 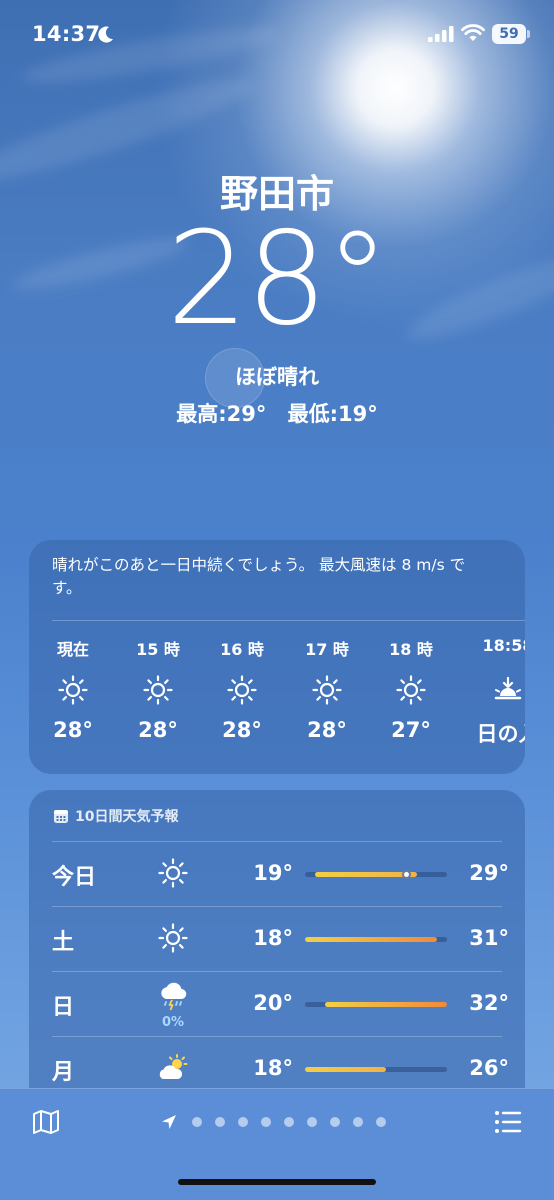 What do you see at coordinates (63, 942) in the screenshot?
I see `day-label: 土` at bounding box center [63, 942].